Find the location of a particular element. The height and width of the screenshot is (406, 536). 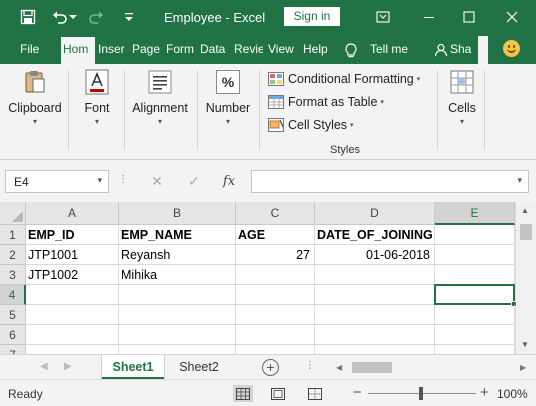

format-as-table-button: Format as Table ▾ is located at coordinates (326, 102).